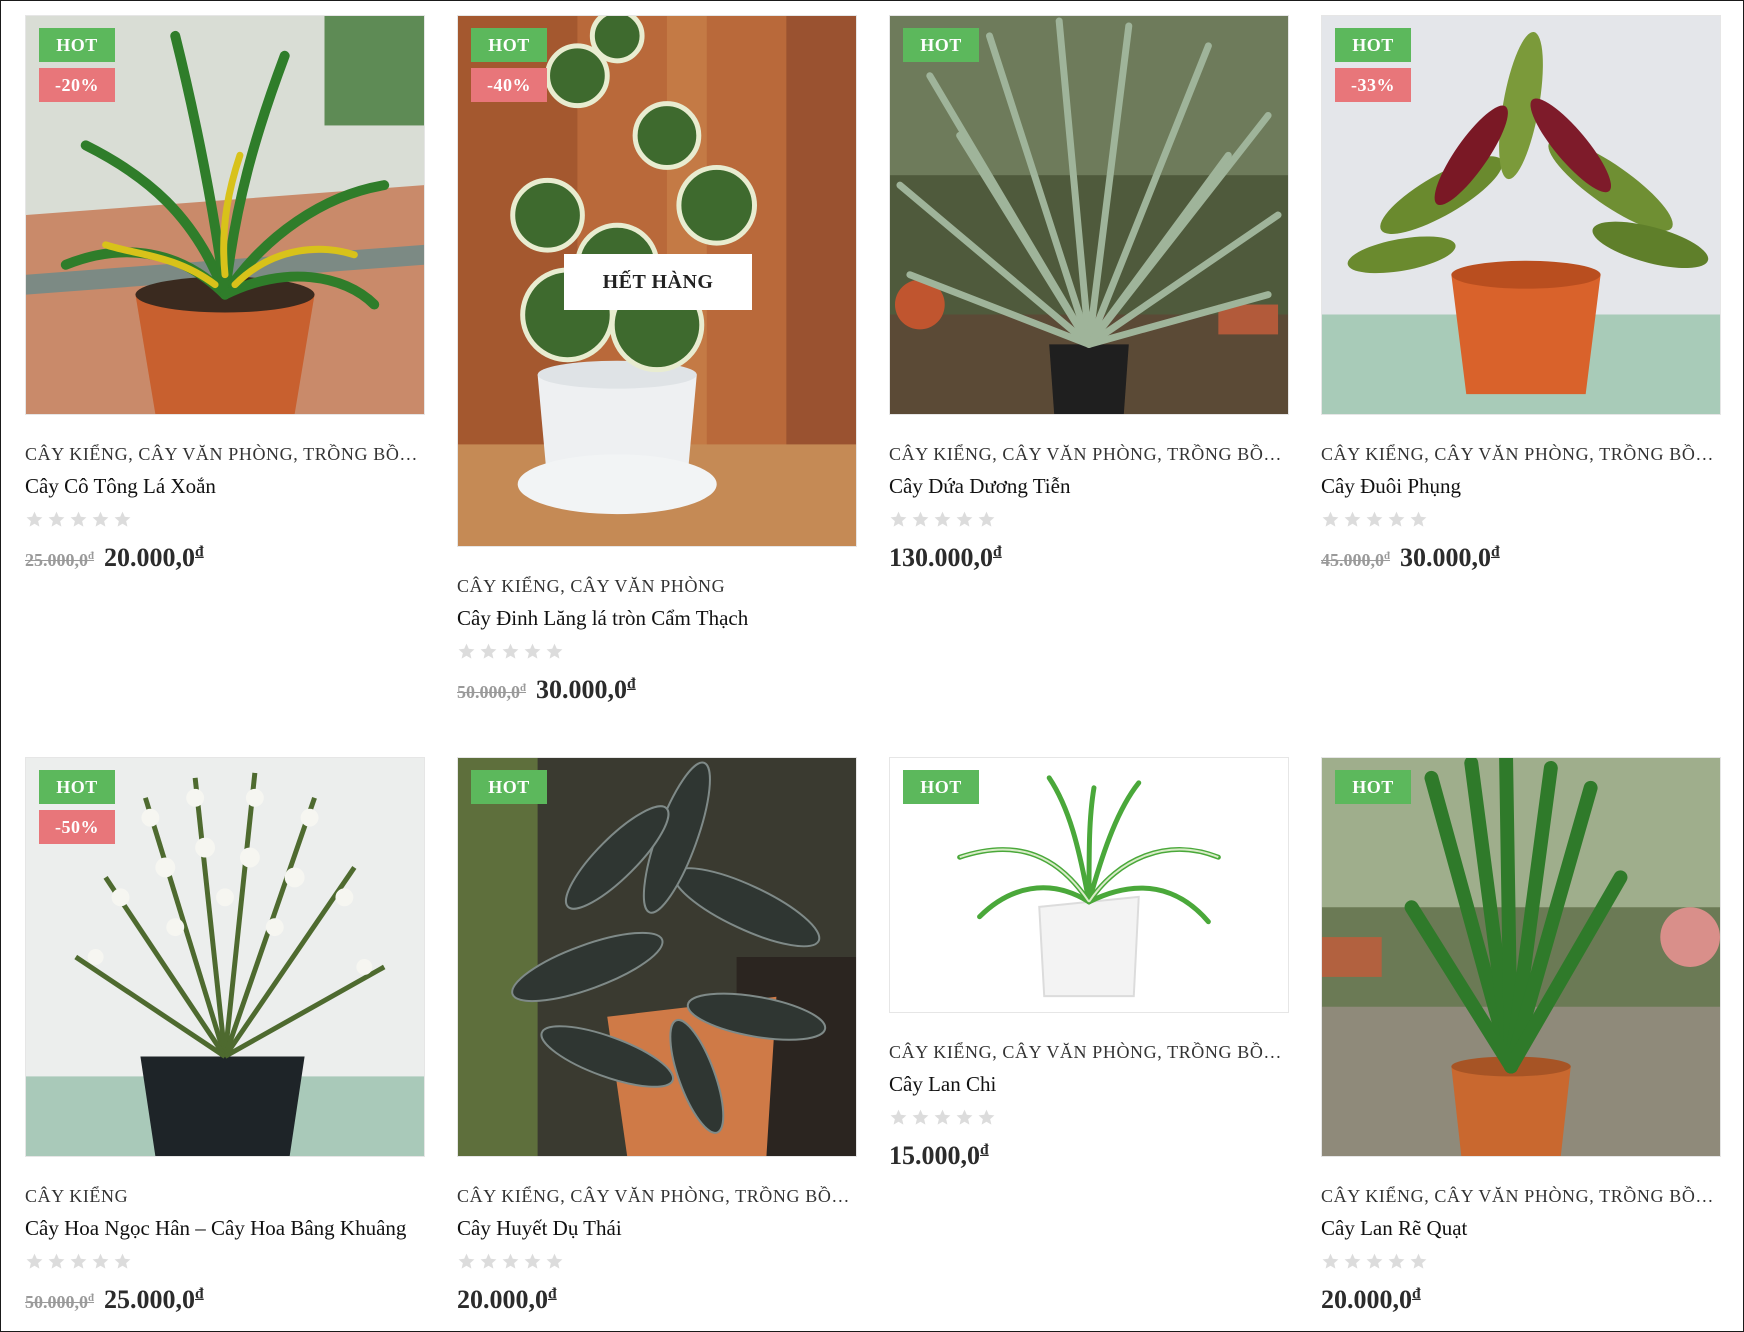  I want to click on price: 50.000,0đ 30.000,0đ, so click(657, 690).